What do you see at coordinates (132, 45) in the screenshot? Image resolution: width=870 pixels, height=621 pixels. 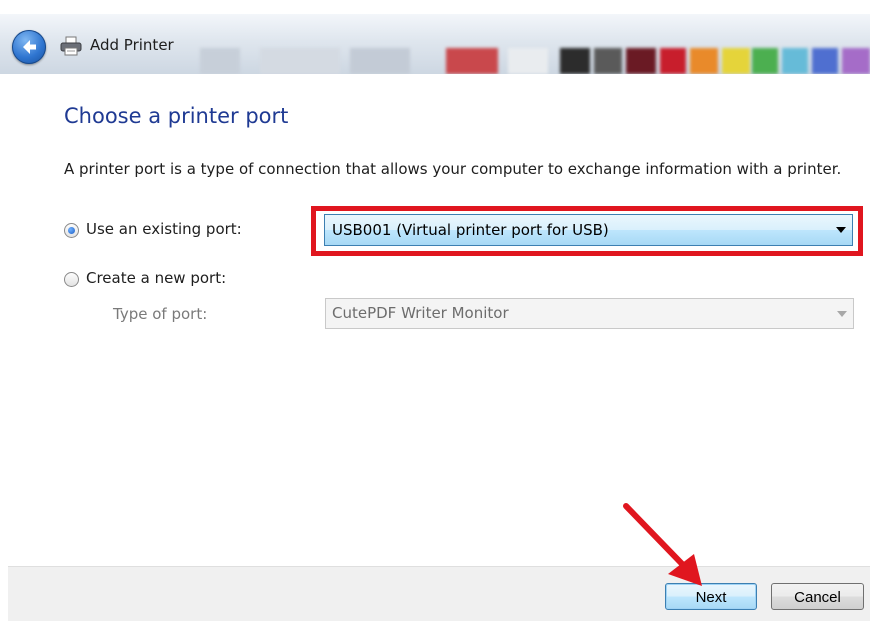 I see `window-title: Add Printer` at bounding box center [132, 45].